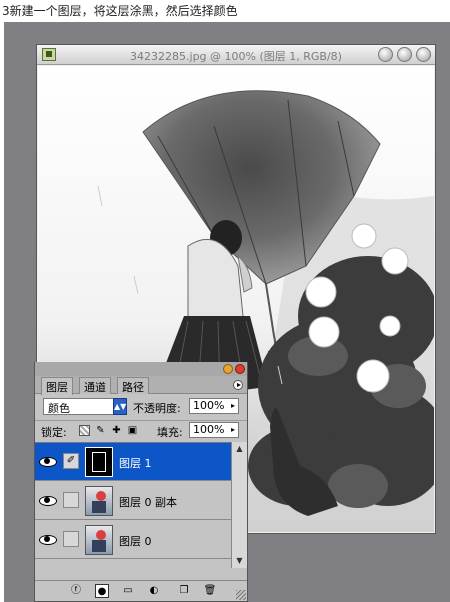 The image size is (450, 602). Describe the element at coordinates (141, 430) in the screenshot. I see `lock-fill-row: 锁定: ✎ ✚ ▣ 填充: 100% ▸` at that location.